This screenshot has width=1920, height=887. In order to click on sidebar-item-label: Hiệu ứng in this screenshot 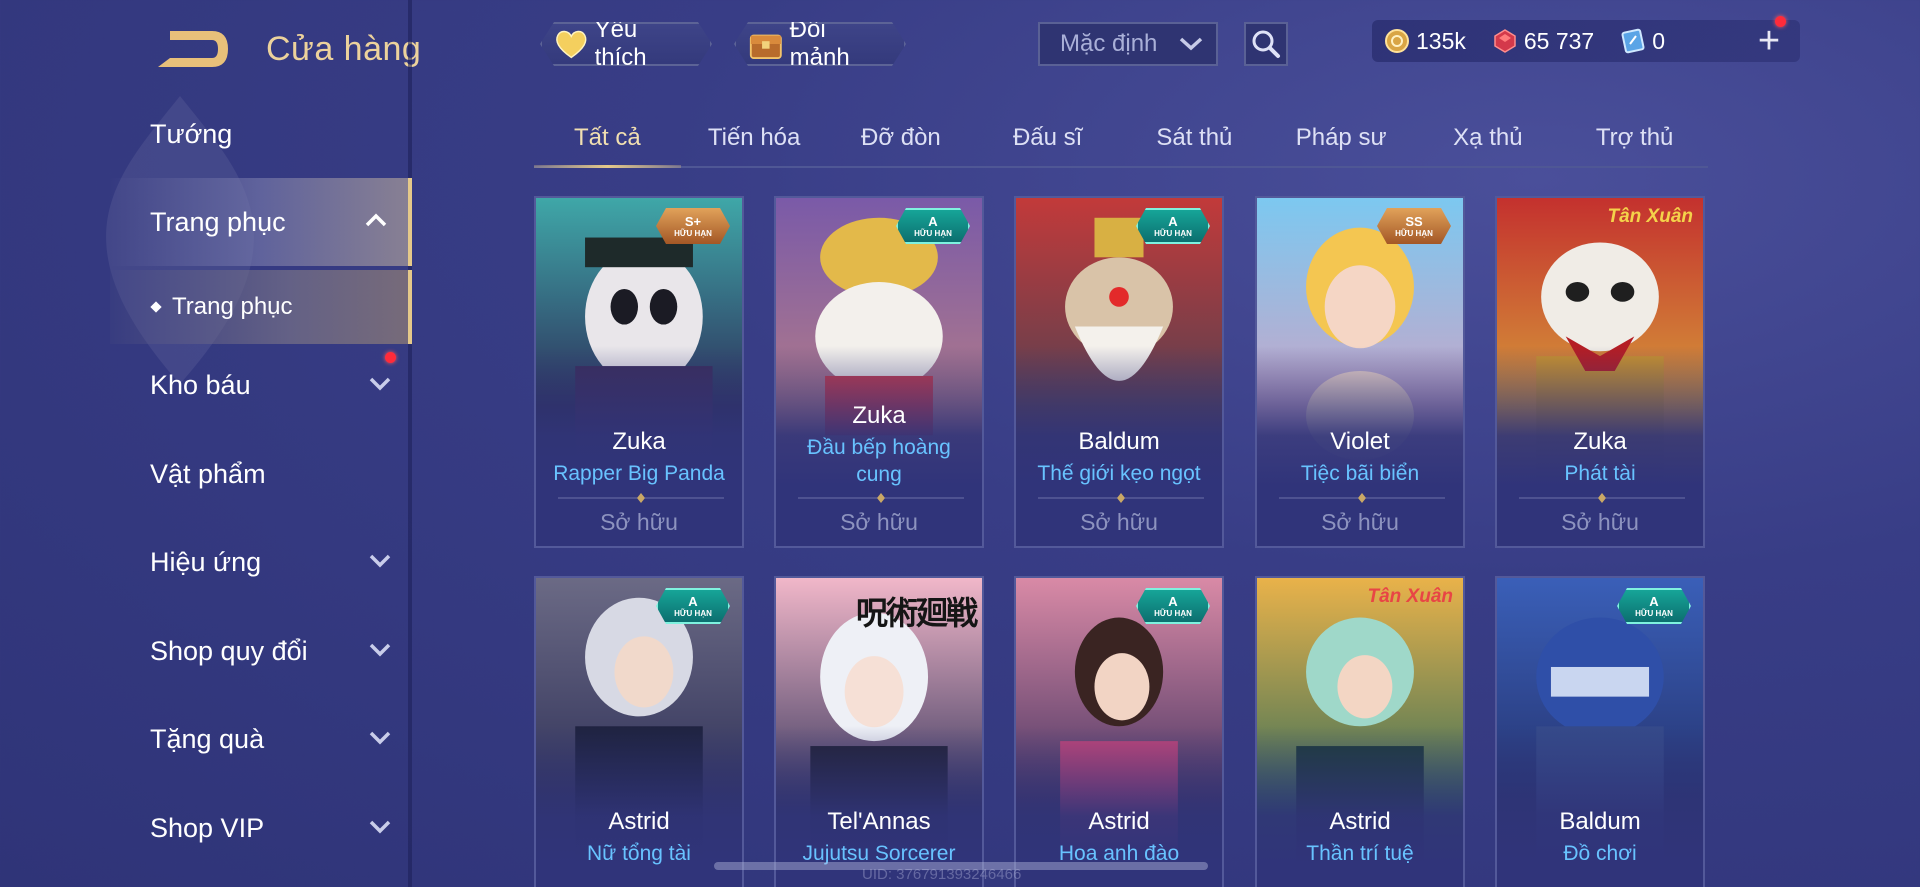, I will do `click(206, 561)`.